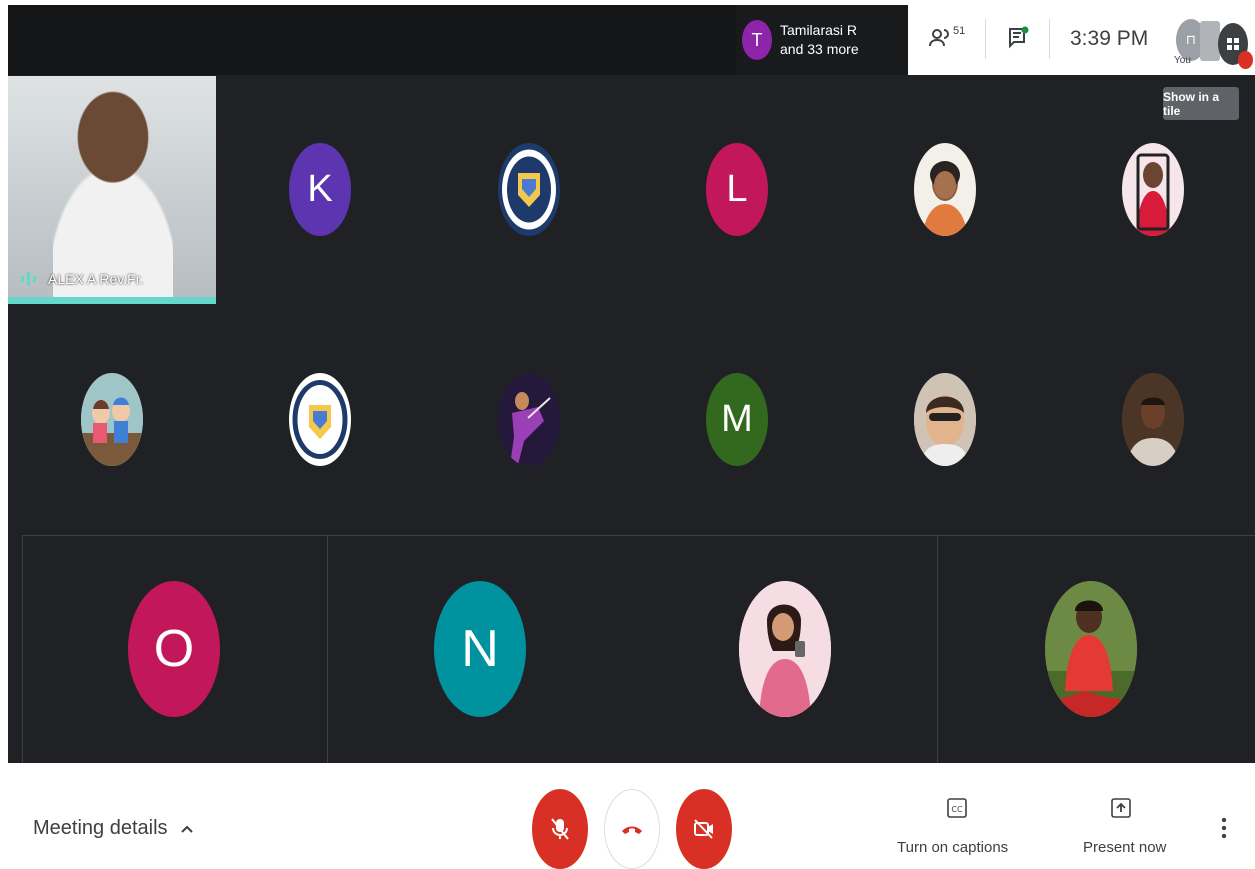 The width and height of the screenshot is (1255, 869). Describe the element at coordinates (737, 419) in the screenshot. I see `participant-avatar: M` at that location.